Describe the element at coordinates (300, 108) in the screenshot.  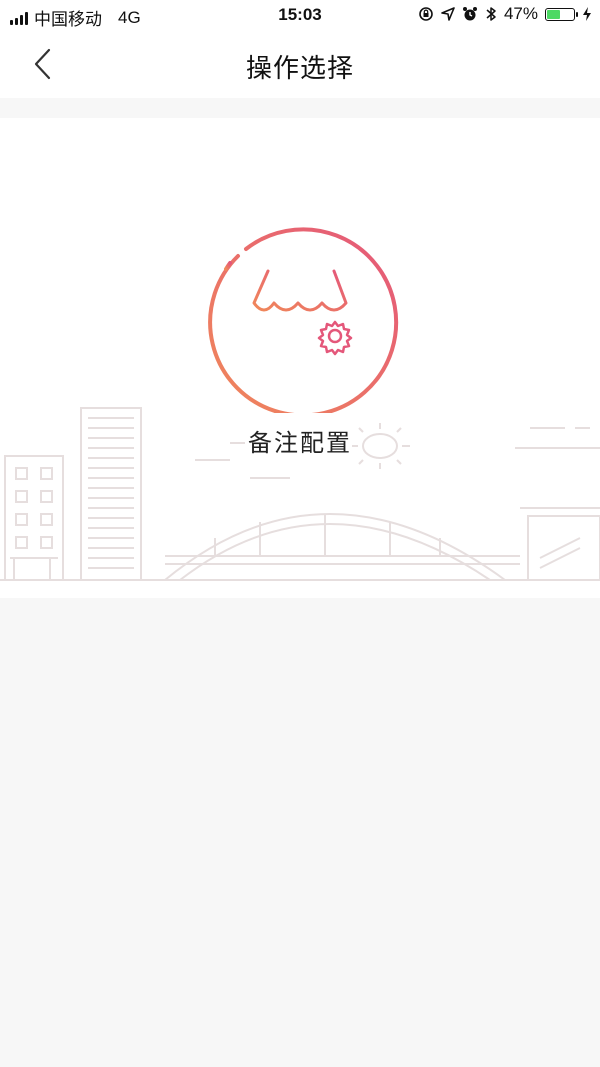
I see `divider-band` at that location.